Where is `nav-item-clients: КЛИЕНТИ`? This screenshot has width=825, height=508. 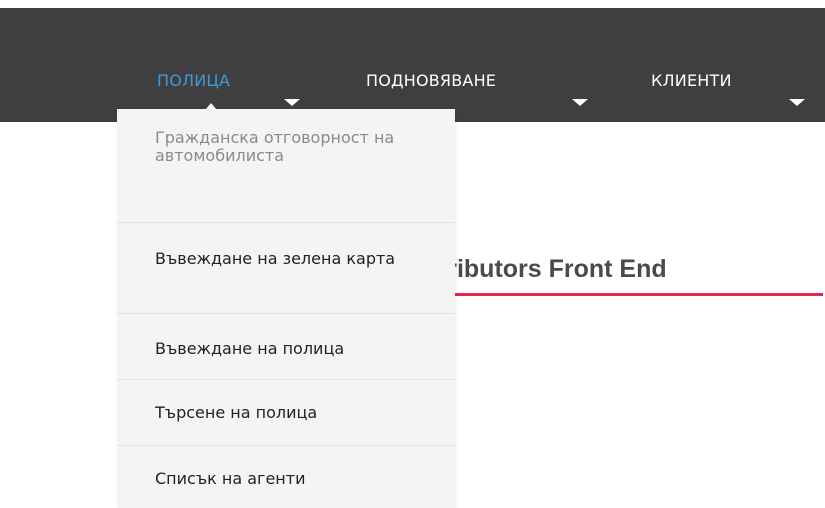
nav-item-clients: КЛИЕНТИ is located at coordinates (728, 89).